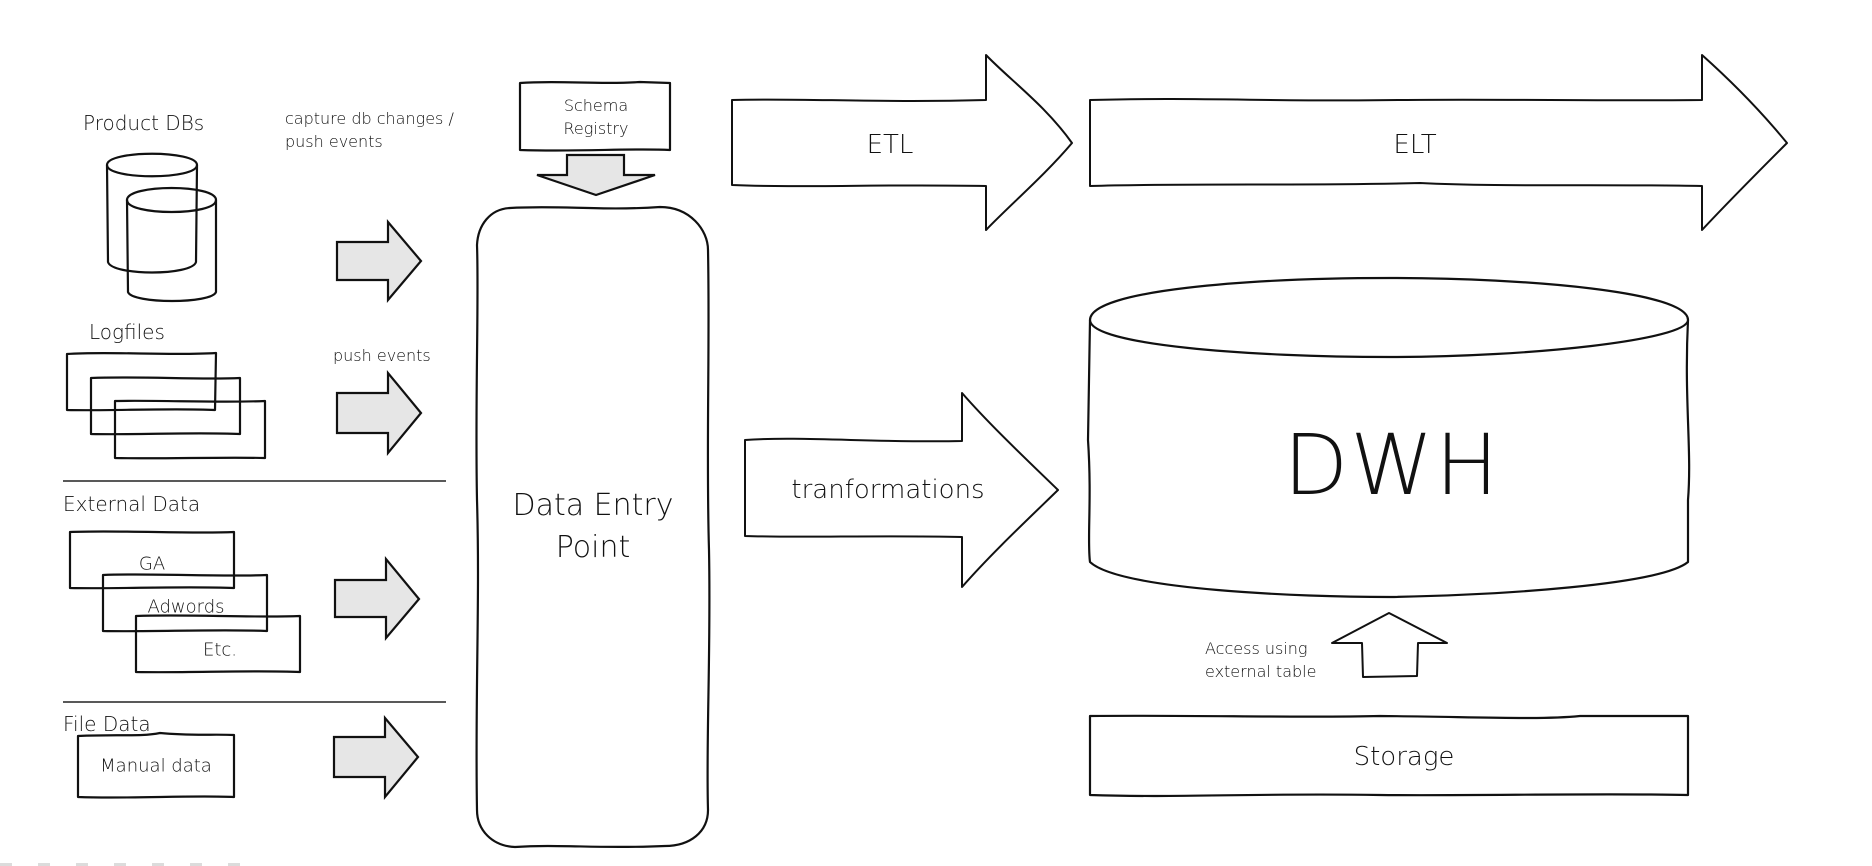 This screenshot has height=866, width=1872. I want to click on access-note: Access using external table, so click(1260, 660).